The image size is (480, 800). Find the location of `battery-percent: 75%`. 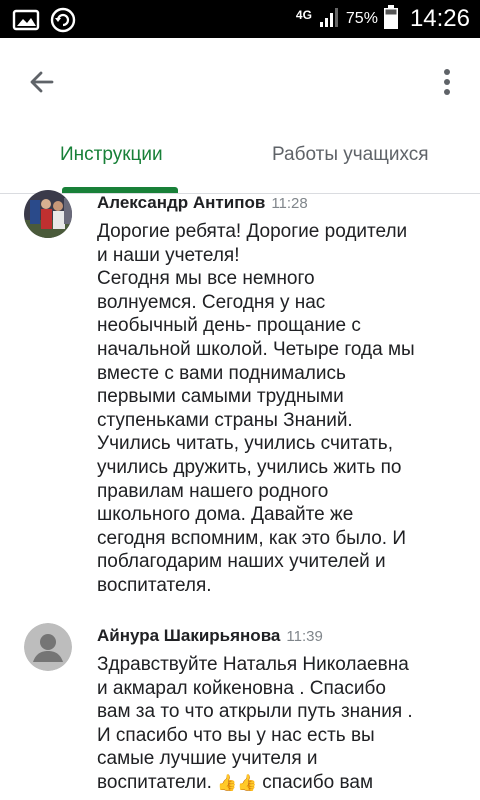

battery-percent: 75% is located at coordinates (361, 18).